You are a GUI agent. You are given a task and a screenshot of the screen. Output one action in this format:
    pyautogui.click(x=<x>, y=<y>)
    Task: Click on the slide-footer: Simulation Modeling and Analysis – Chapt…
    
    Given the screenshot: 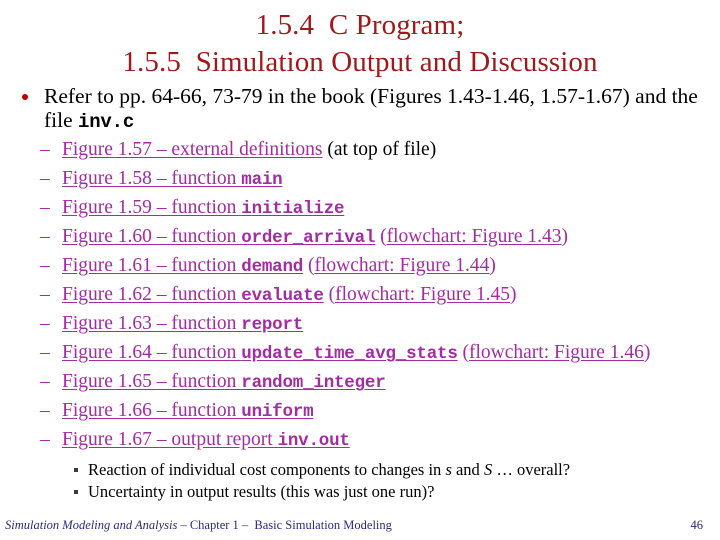 What is the action you would take?
    pyautogui.click(x=360, y=525)
    